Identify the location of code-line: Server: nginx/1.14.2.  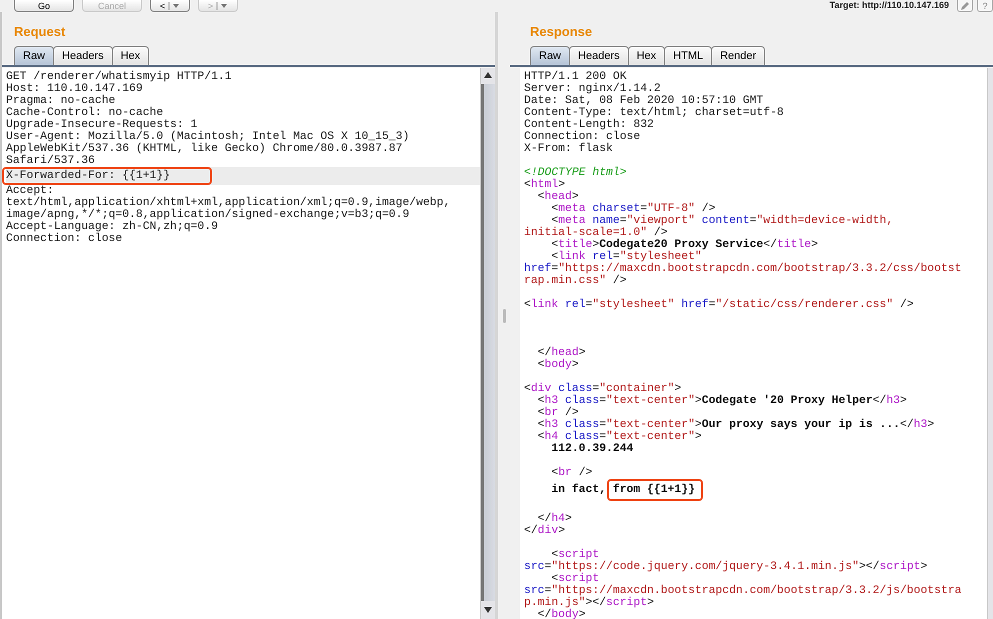
(592, 89).